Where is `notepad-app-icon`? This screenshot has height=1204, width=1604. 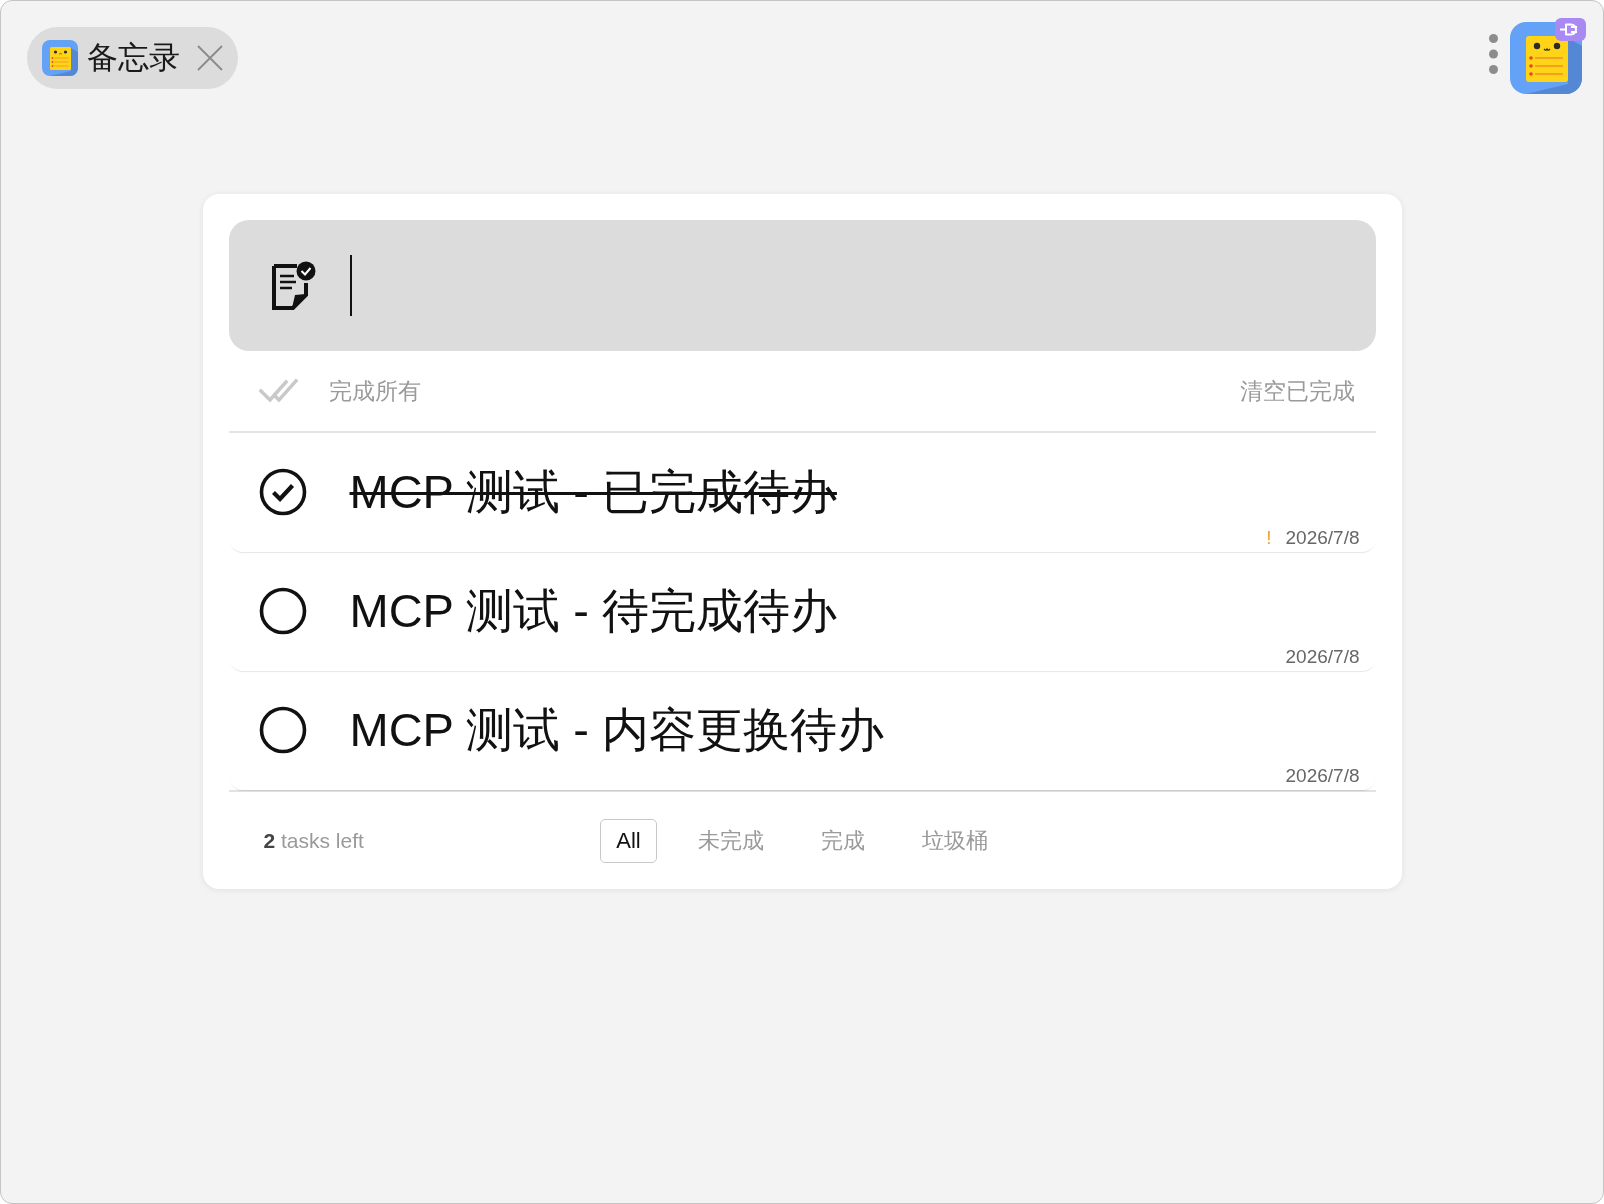
notepad-app-icon is located at coordinates (1546, 58).